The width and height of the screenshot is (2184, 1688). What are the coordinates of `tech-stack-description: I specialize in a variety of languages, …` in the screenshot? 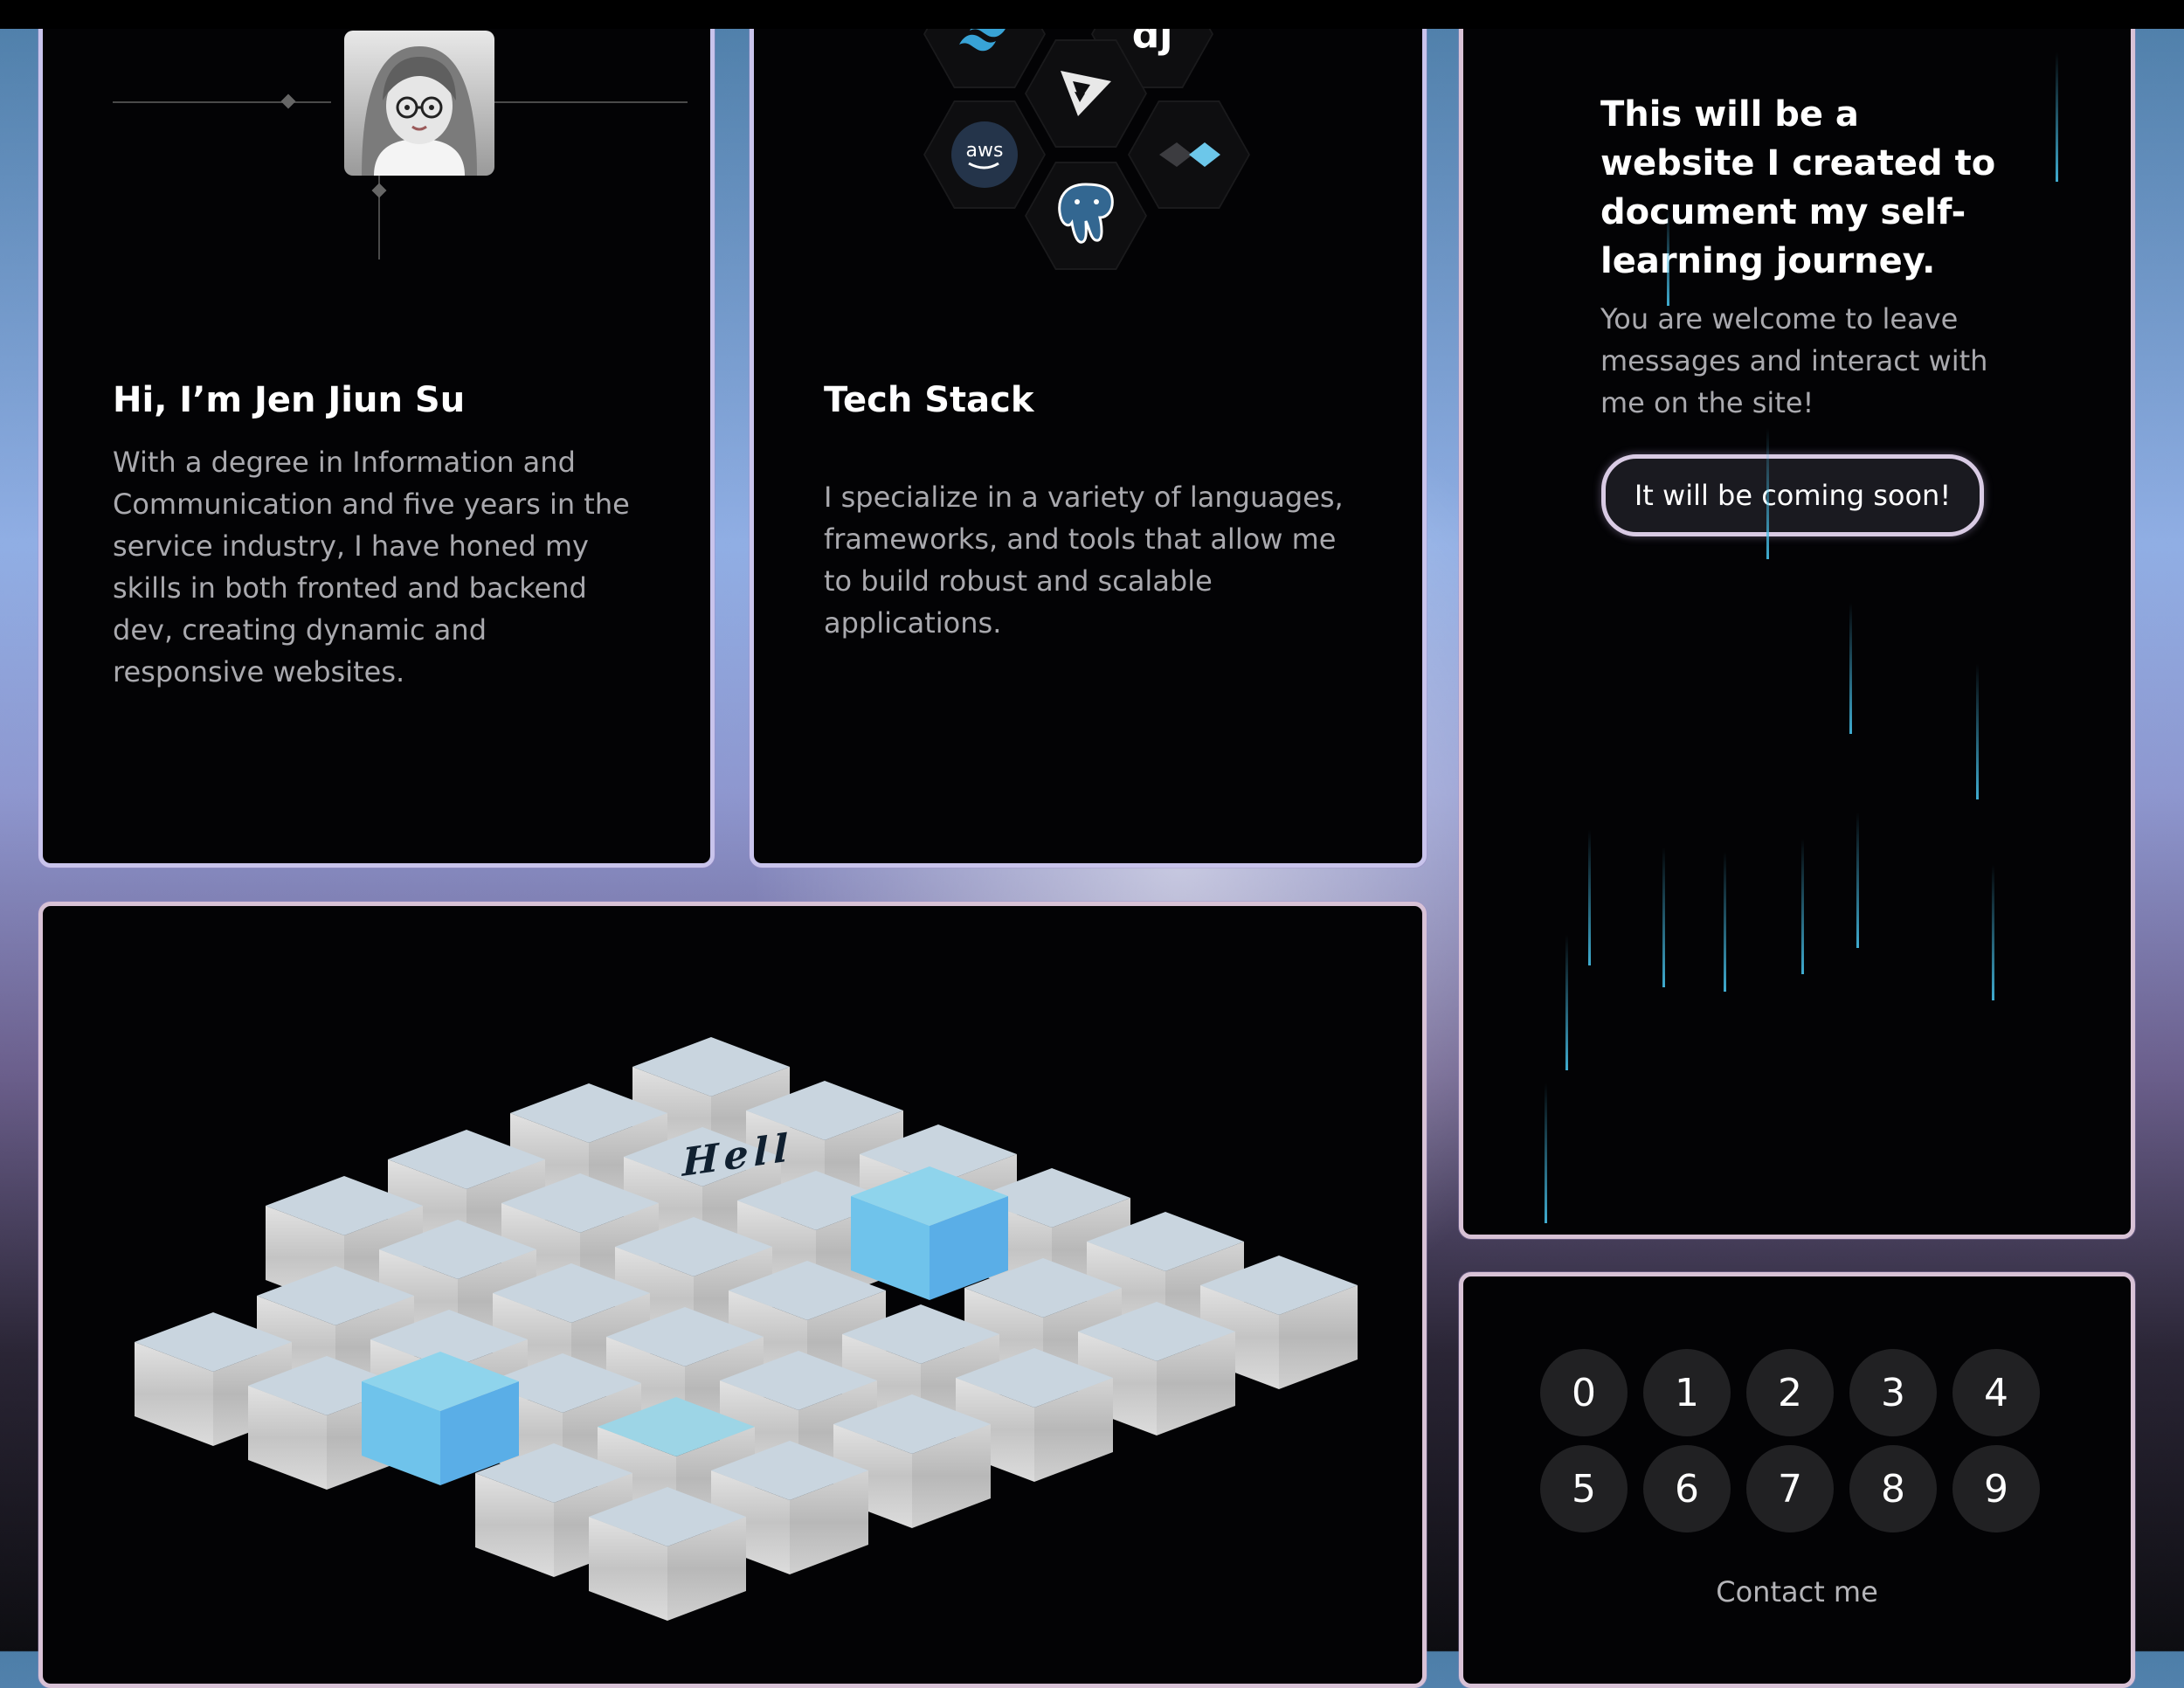 It's located at (1084, 560).